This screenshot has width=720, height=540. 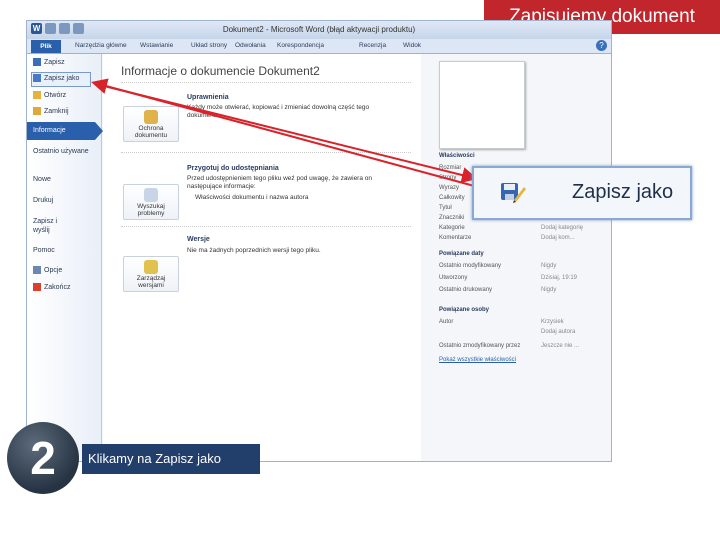 I want to click on save-as-callout: Zapisz jako, so click(x=582, y=193).